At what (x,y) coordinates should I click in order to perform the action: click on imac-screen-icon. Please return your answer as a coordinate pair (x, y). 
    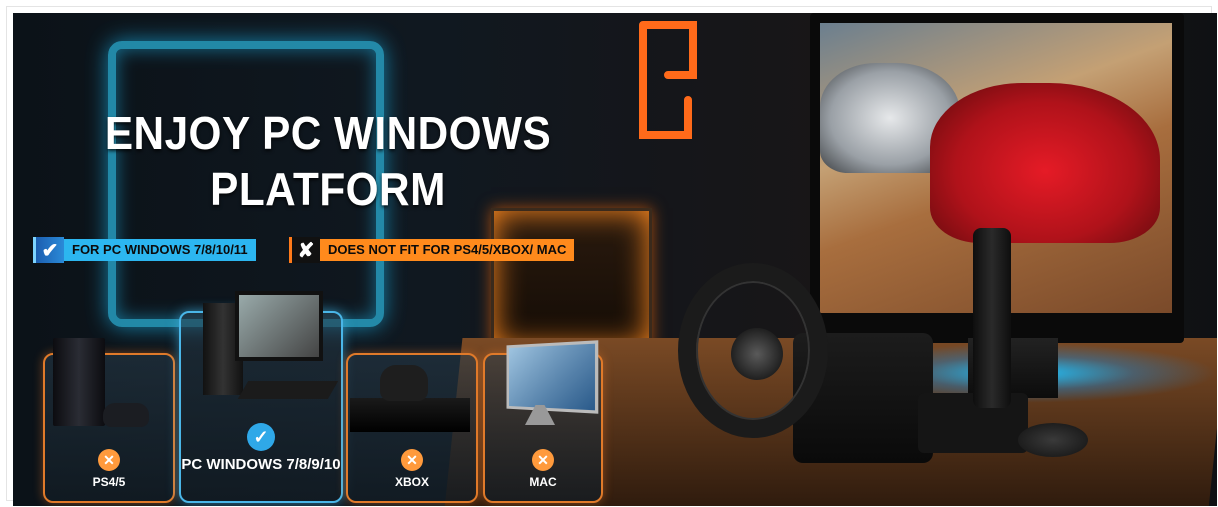
    Looking at the image, I should click on (552, 377).